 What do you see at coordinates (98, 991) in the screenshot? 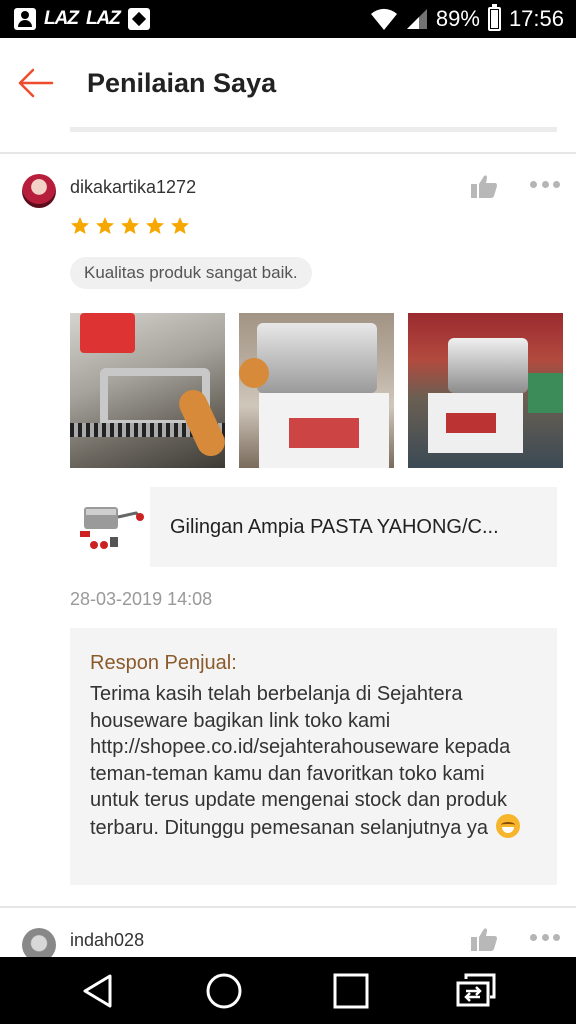
I see `nav-back-icon` at bounding box center [98, 991].